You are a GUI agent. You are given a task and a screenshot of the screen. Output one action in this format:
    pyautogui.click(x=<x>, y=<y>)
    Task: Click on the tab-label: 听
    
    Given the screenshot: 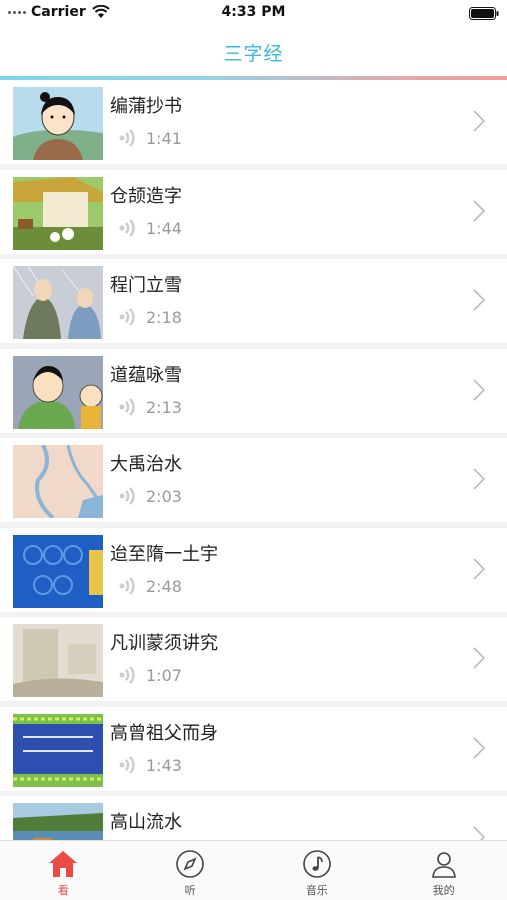 What is the action you would take?
    pyautogui.click(x=190, y=890)
    